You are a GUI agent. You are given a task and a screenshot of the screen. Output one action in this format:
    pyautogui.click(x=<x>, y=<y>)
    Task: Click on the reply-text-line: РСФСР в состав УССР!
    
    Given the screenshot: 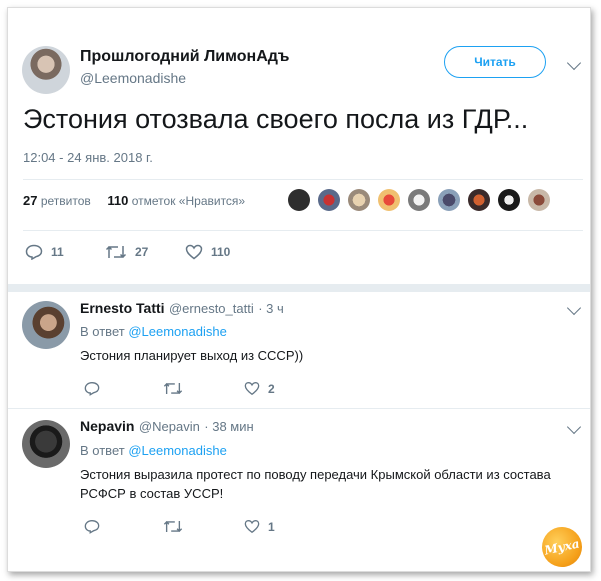 What is the action you would take?
    pyautogui.click(x=152, y=493)
    